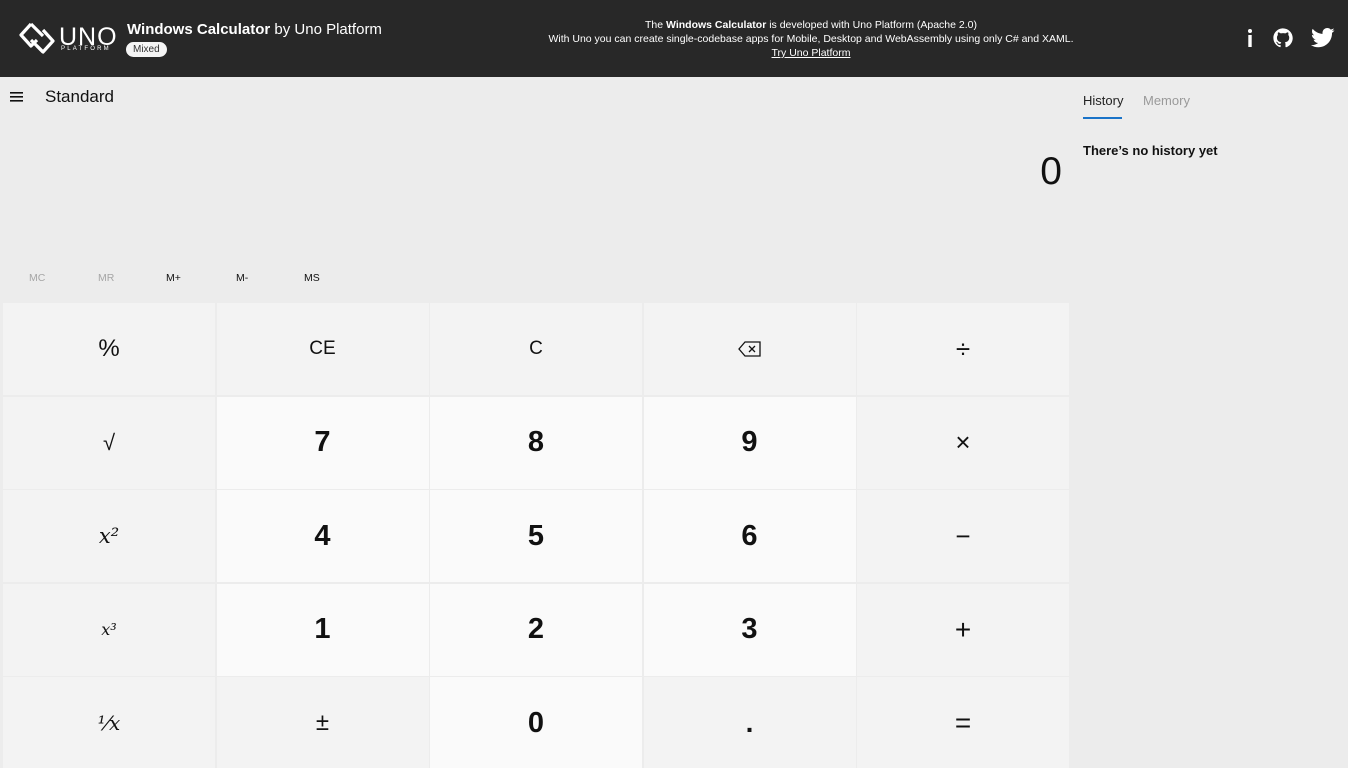 The width and height of the screenshot is (1348, 768). Describe the element at coordinates (146, 49) in the screenshot. I see `mode-badge: Mixed` at that location.